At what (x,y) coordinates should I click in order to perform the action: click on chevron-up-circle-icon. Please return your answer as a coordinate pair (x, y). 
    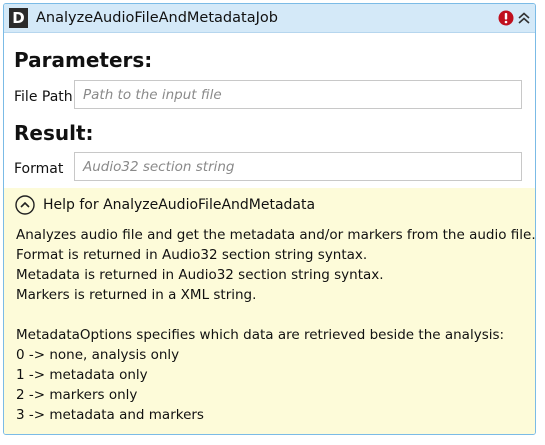
    Looking at the image, I should click on (25, 205).